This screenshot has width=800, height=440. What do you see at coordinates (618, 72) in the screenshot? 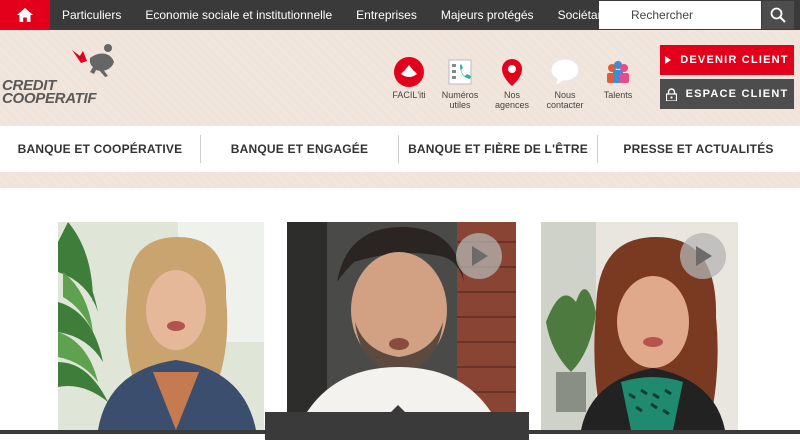
I see `people-icon` at bounding box center [618, 72].